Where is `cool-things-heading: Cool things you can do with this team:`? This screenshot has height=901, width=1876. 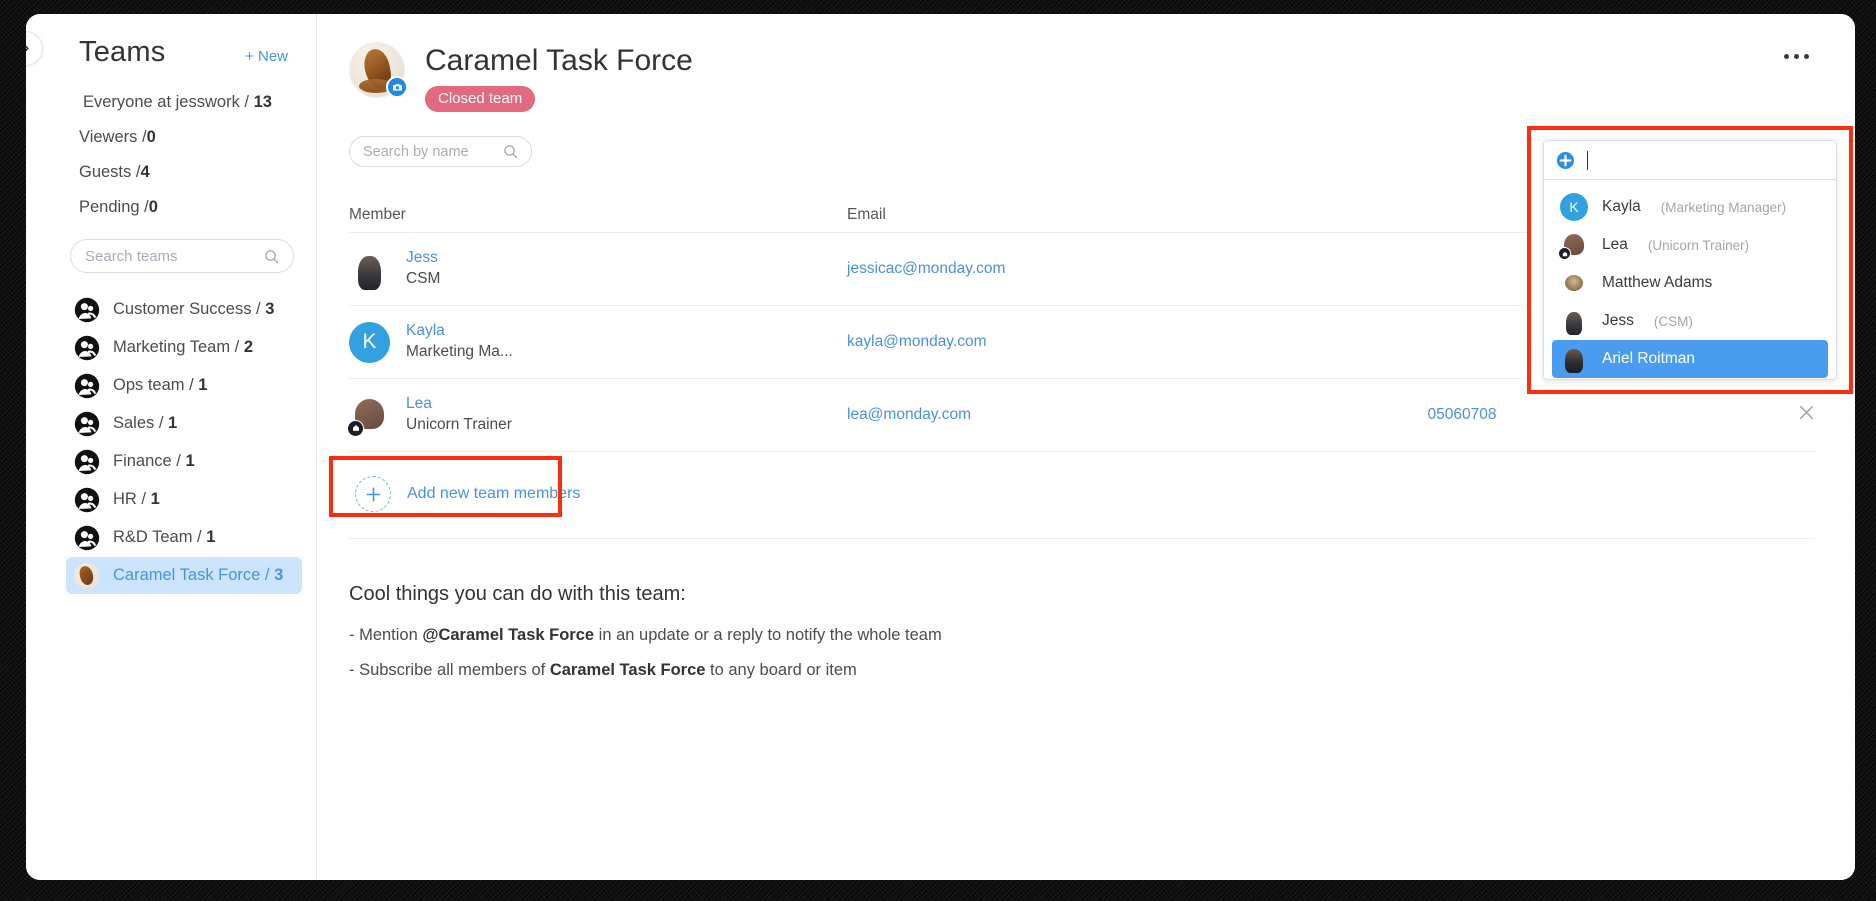 cool-things-heading: Cool things you can do with this team: is located at coordinates (517, 594).